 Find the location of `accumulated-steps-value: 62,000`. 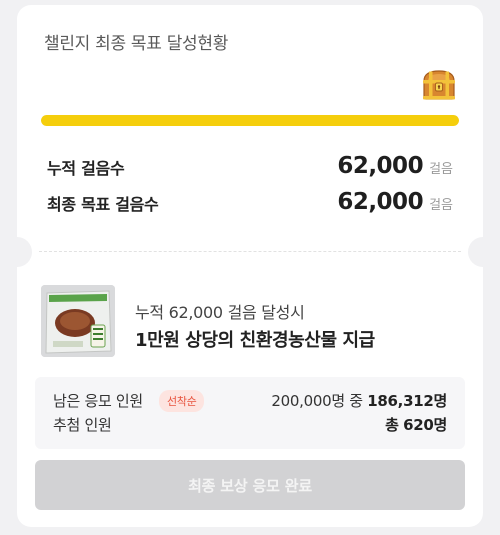

accumulated-steps-value: 62,000 is located at coordinates (380, 166).